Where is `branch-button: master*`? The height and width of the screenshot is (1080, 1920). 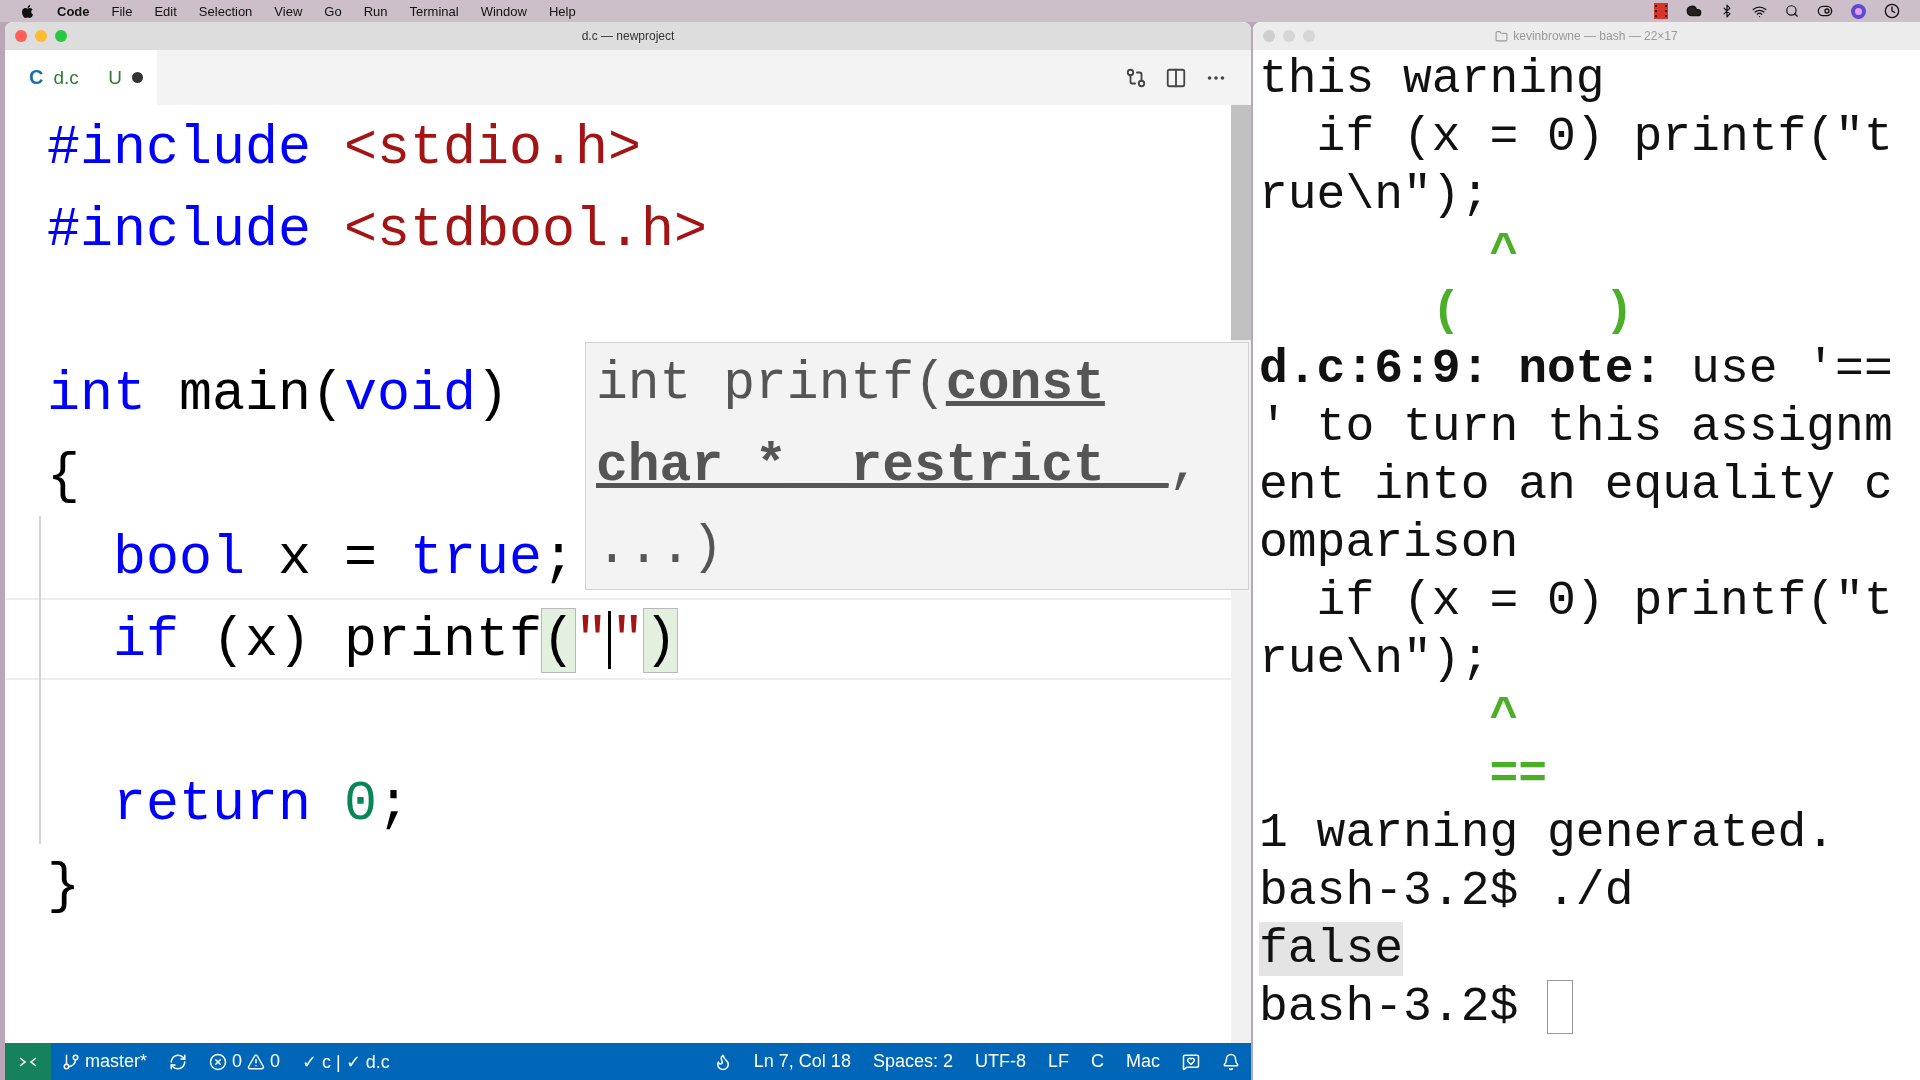
branch-button: master* is located at coordinates (104, 1061).